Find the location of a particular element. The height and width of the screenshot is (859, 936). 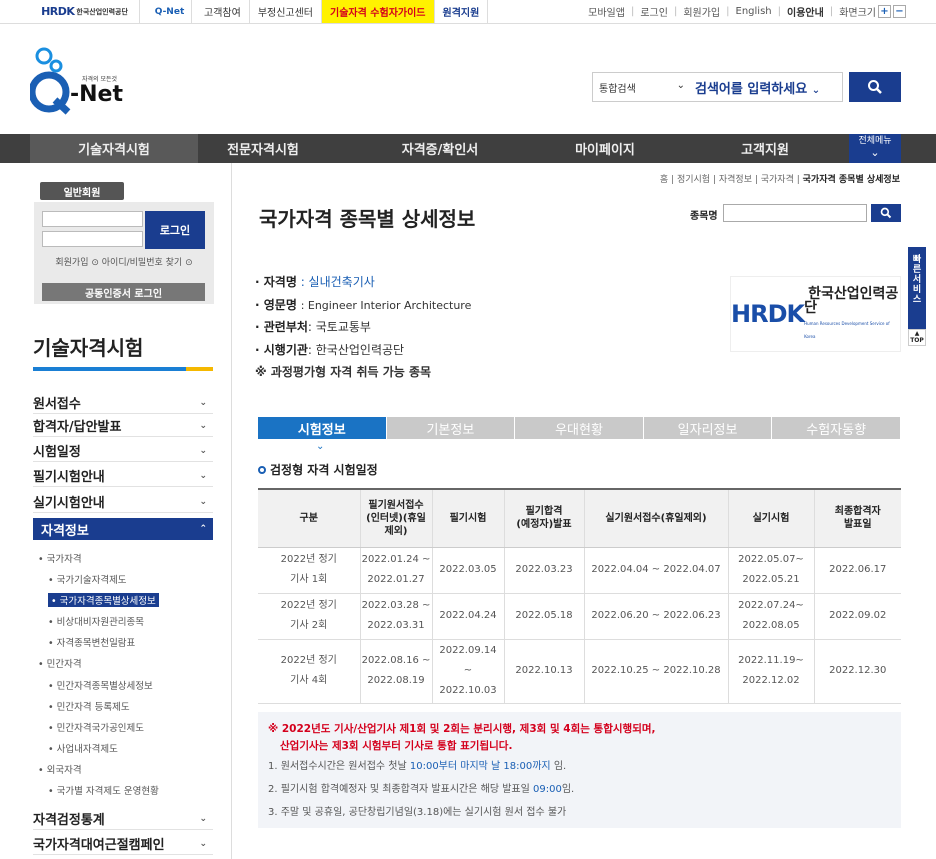

sidebar-item-schedule: 시험일정 ⌄ is located at coordinates (123, 451).